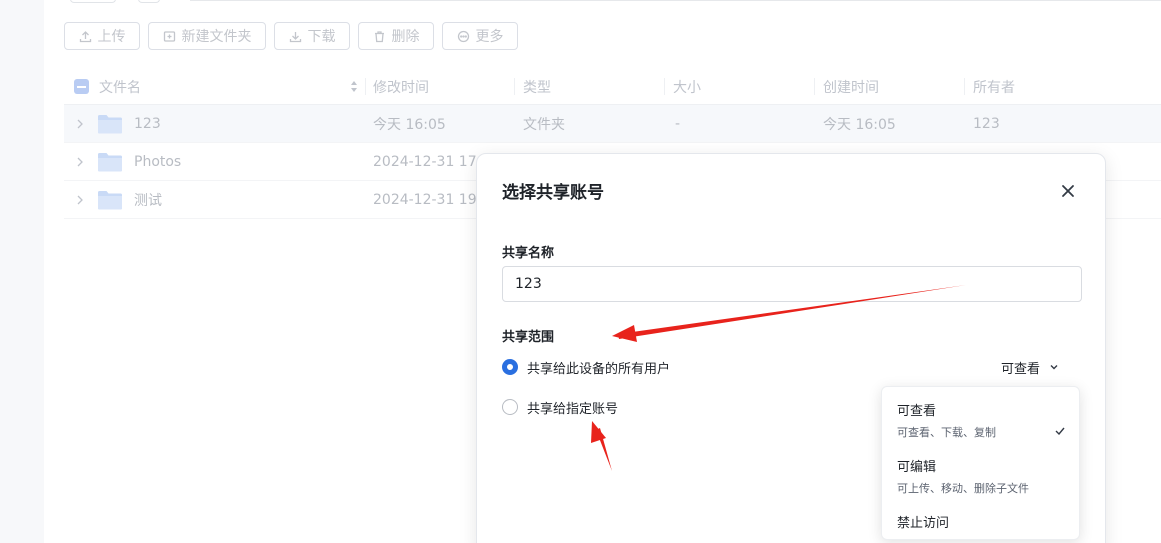 This screenshot has height=543, width=1161. Describe the element at coordinates (981, 420) in the screenshot. I see `permission-option-view: 可查看 可查看、下载、复制` at that location.